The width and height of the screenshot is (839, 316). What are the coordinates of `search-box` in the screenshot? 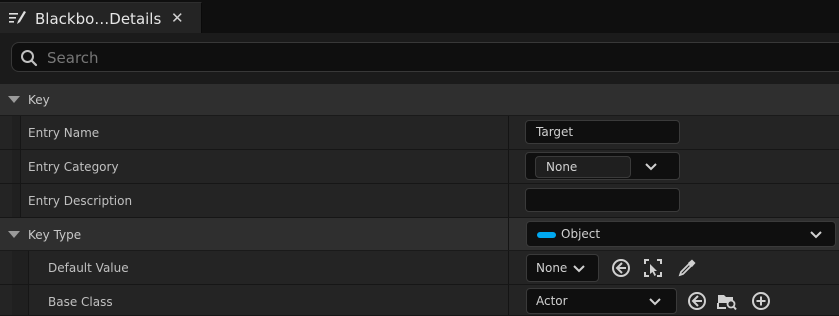 It's located at (425, 57).